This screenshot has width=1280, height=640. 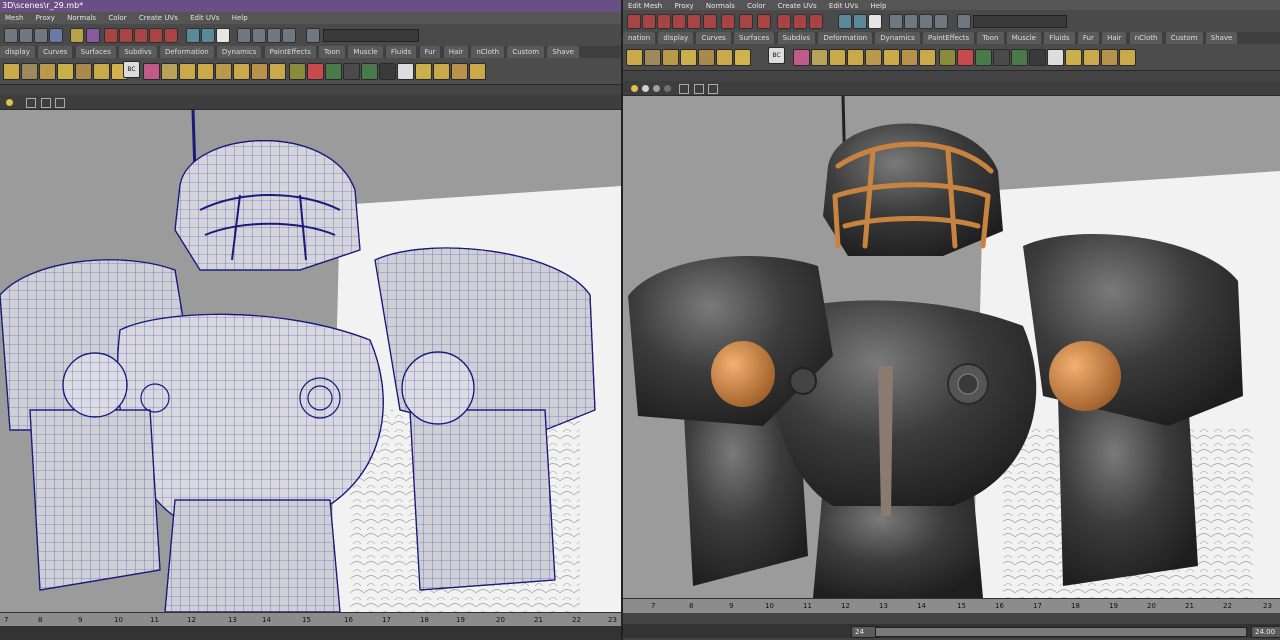 What do you see at coordinates (1184, 38) in the screenshot?
I see `tab-custom: Custom` at bounding box center [1184, 38].